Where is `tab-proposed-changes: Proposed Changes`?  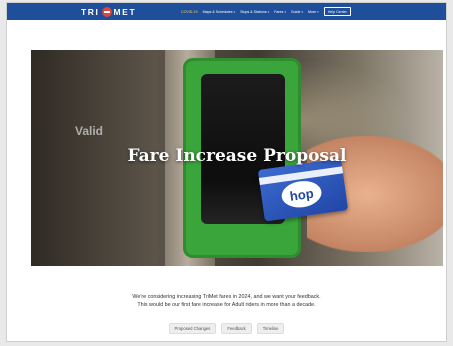 tab-proposed-changes: Proposed Changes is located at coordinates (192, 328).